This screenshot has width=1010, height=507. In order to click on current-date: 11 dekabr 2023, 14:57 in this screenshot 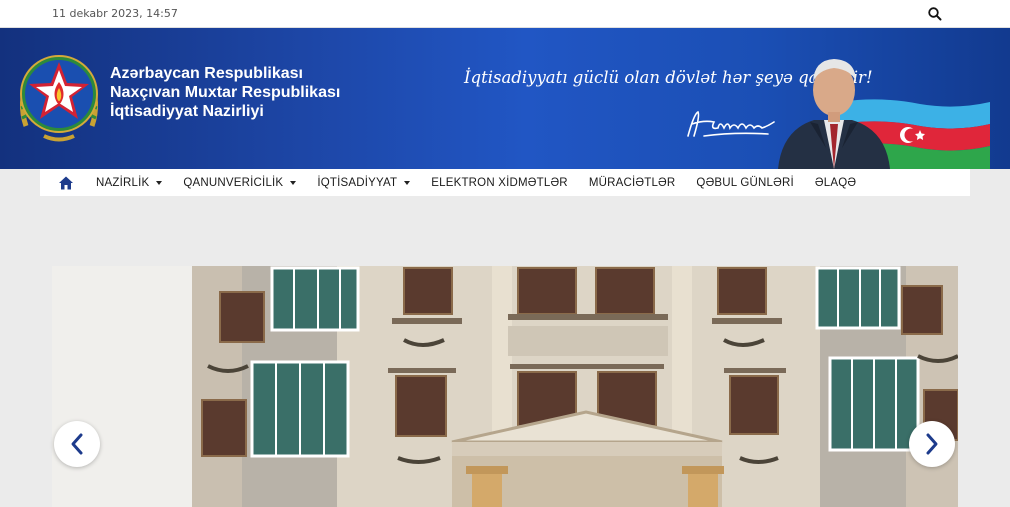, I will do `click(115, 13)`.